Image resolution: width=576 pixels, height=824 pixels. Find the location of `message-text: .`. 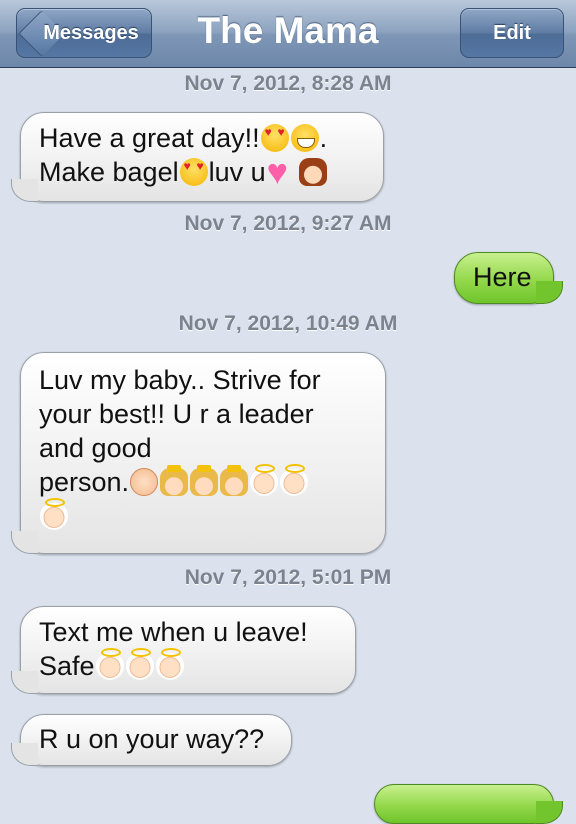

message-text: . is located at coordinates (323, 138).